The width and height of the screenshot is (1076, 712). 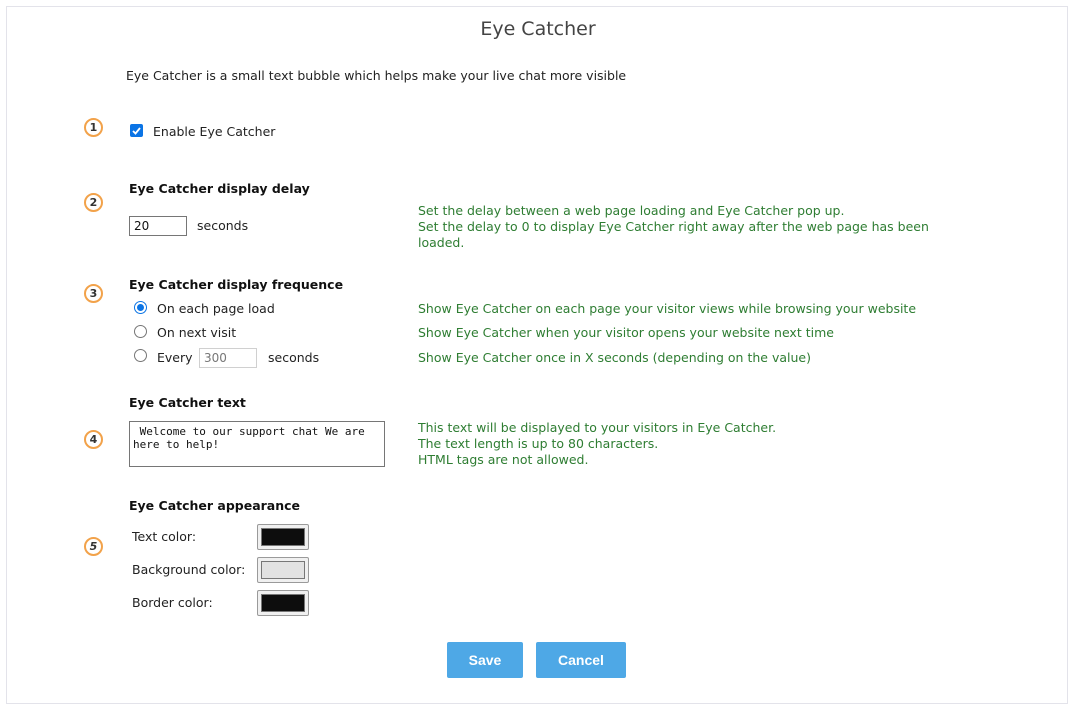 I want to click on text-color-label: Text color:, so click(x=164, y=536).